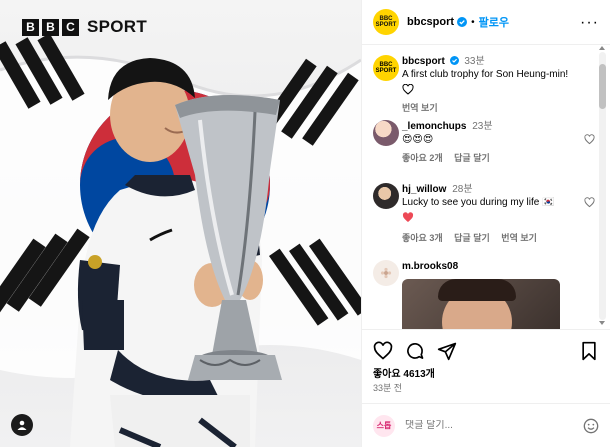 This screenshot has height=447, width=610. I want to click on comment-username: _lemonchups, so click(434, 126).